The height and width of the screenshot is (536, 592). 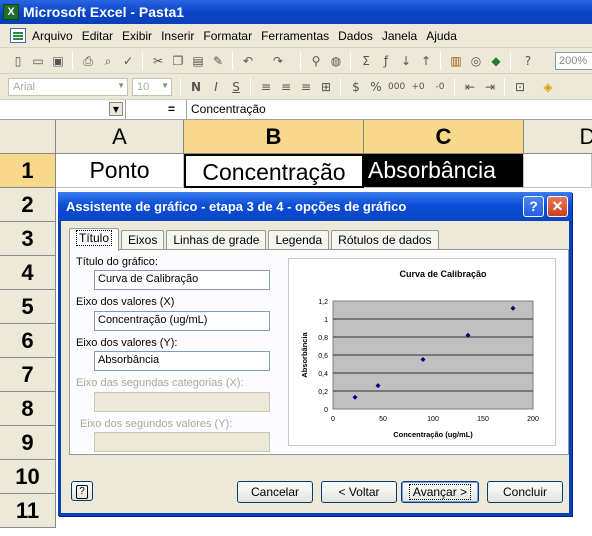 What do you see at coordinates (28, 307) in the screenshot?
I see `row-header-5: 5` at bounding box center [28, 307].